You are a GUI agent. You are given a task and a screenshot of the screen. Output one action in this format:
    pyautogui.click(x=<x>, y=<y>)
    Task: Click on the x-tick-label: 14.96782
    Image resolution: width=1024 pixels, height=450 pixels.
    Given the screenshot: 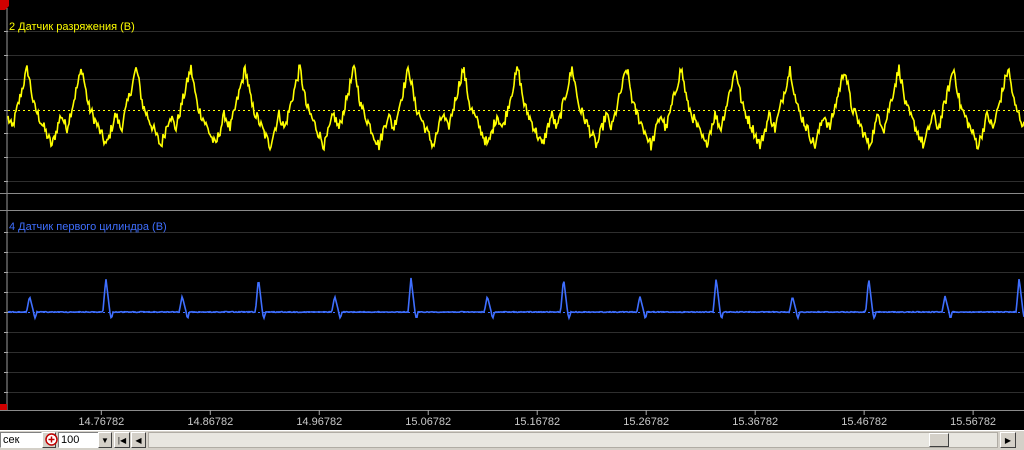 What is the action you would take?
    pyautogui.click(x=319, y=422)
    